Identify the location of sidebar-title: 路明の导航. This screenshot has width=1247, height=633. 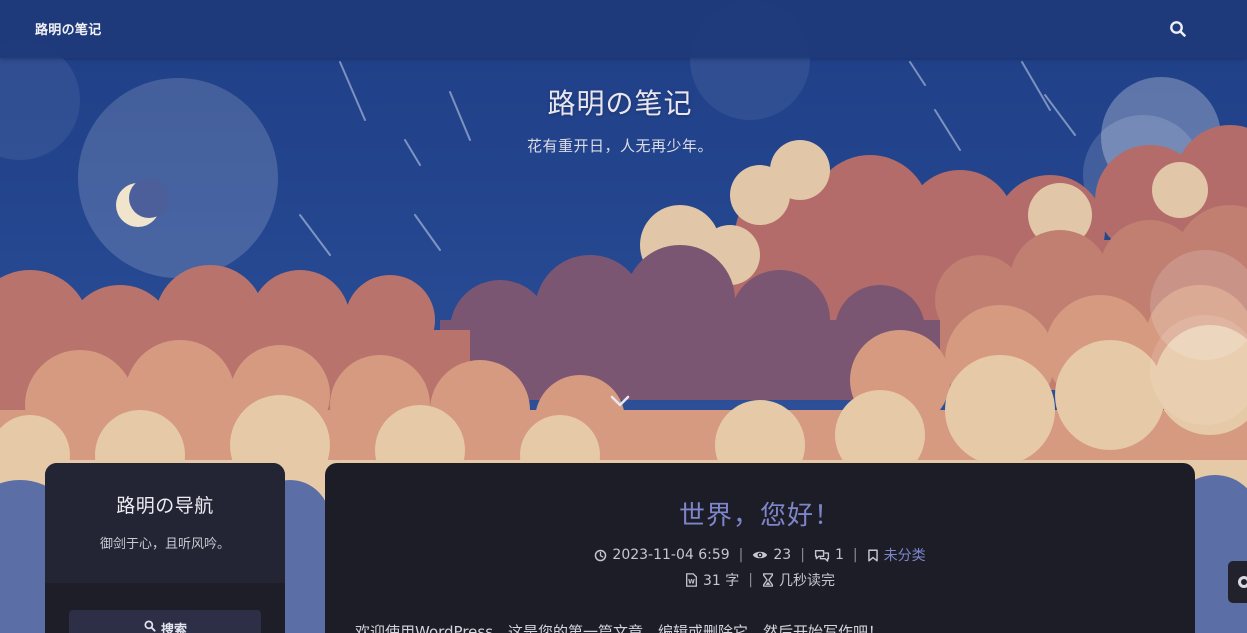
(165, 506).